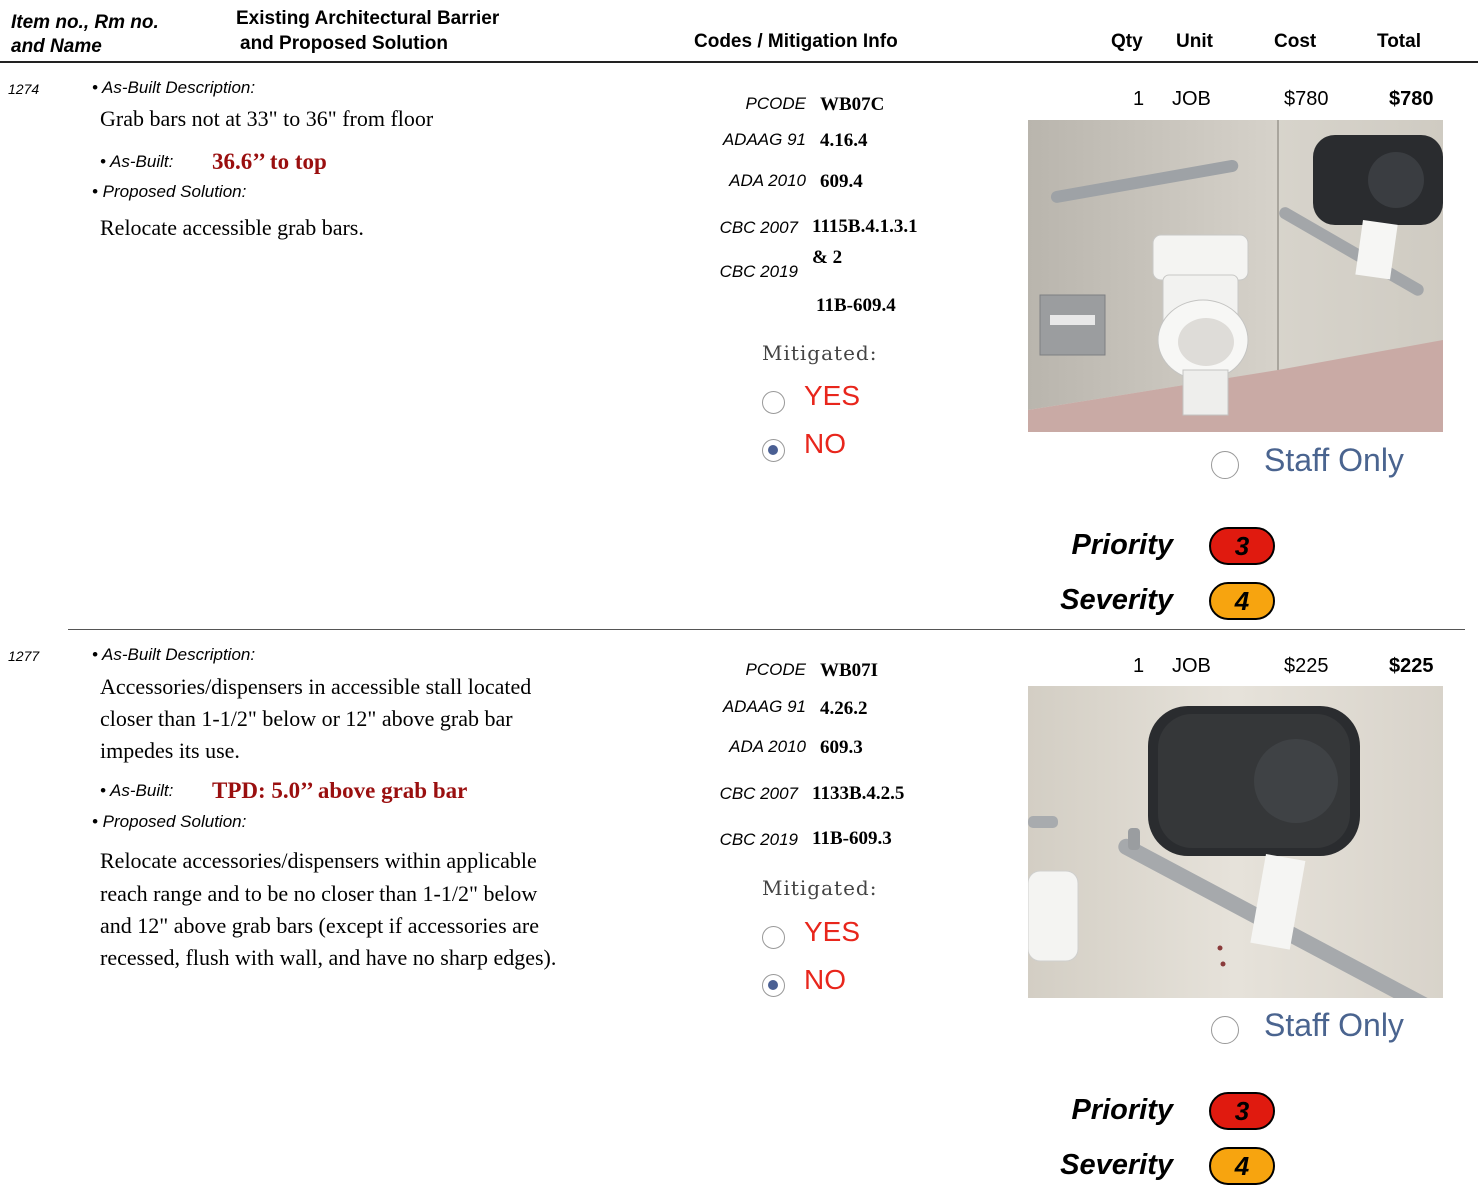 Image resolution: width=1481 pixels, height=1193 pixels. Describe the element at coordinates (796, 41) in the screenshot. I see `header-codes: Codes / Mitigation Info` at that location.